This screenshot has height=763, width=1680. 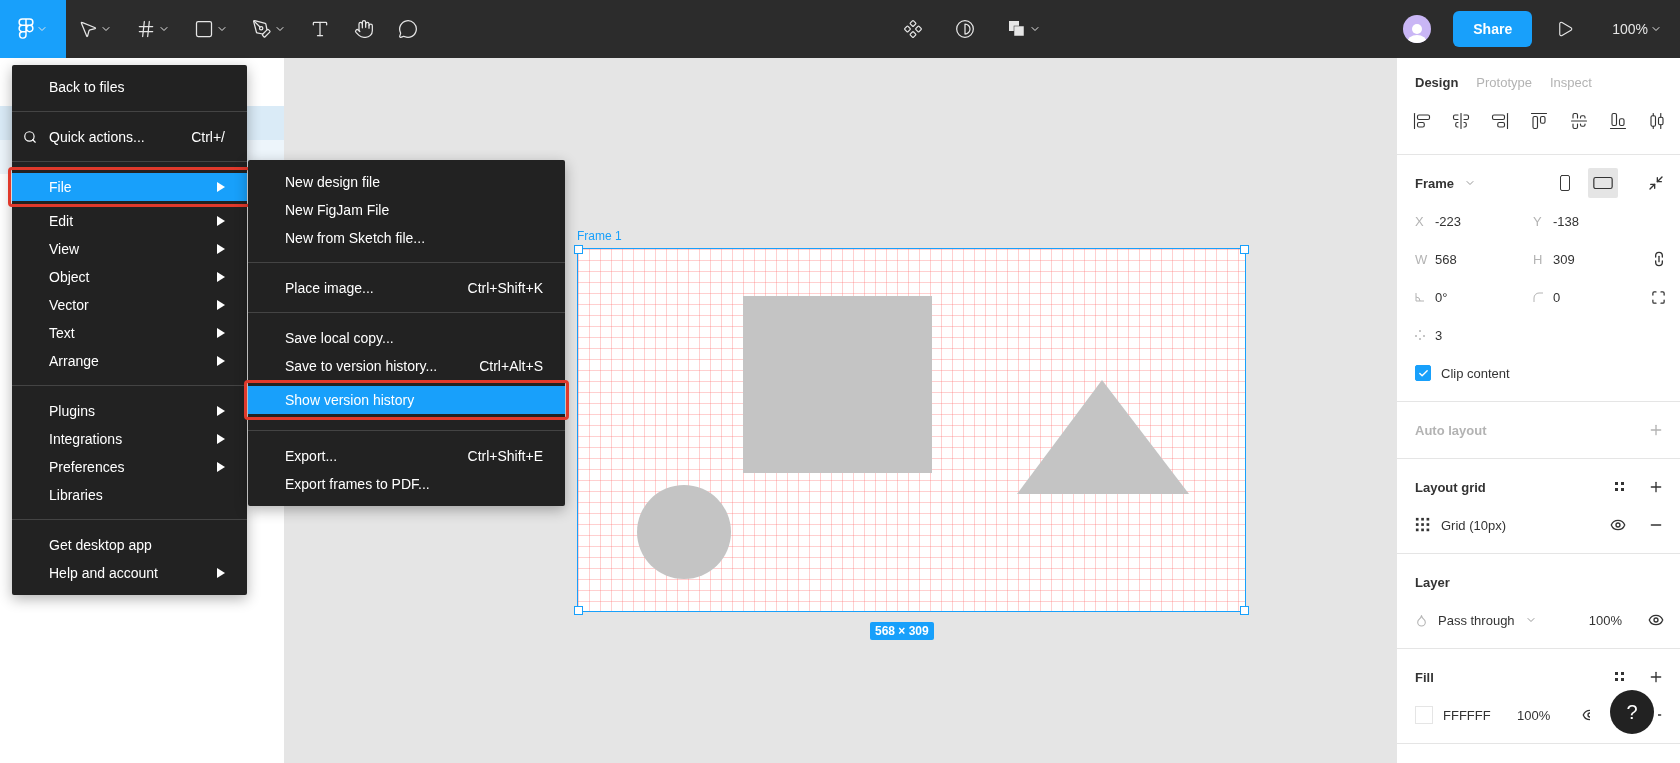 I want to click on section-title: Auto layout, so click(x=1451, y=430).